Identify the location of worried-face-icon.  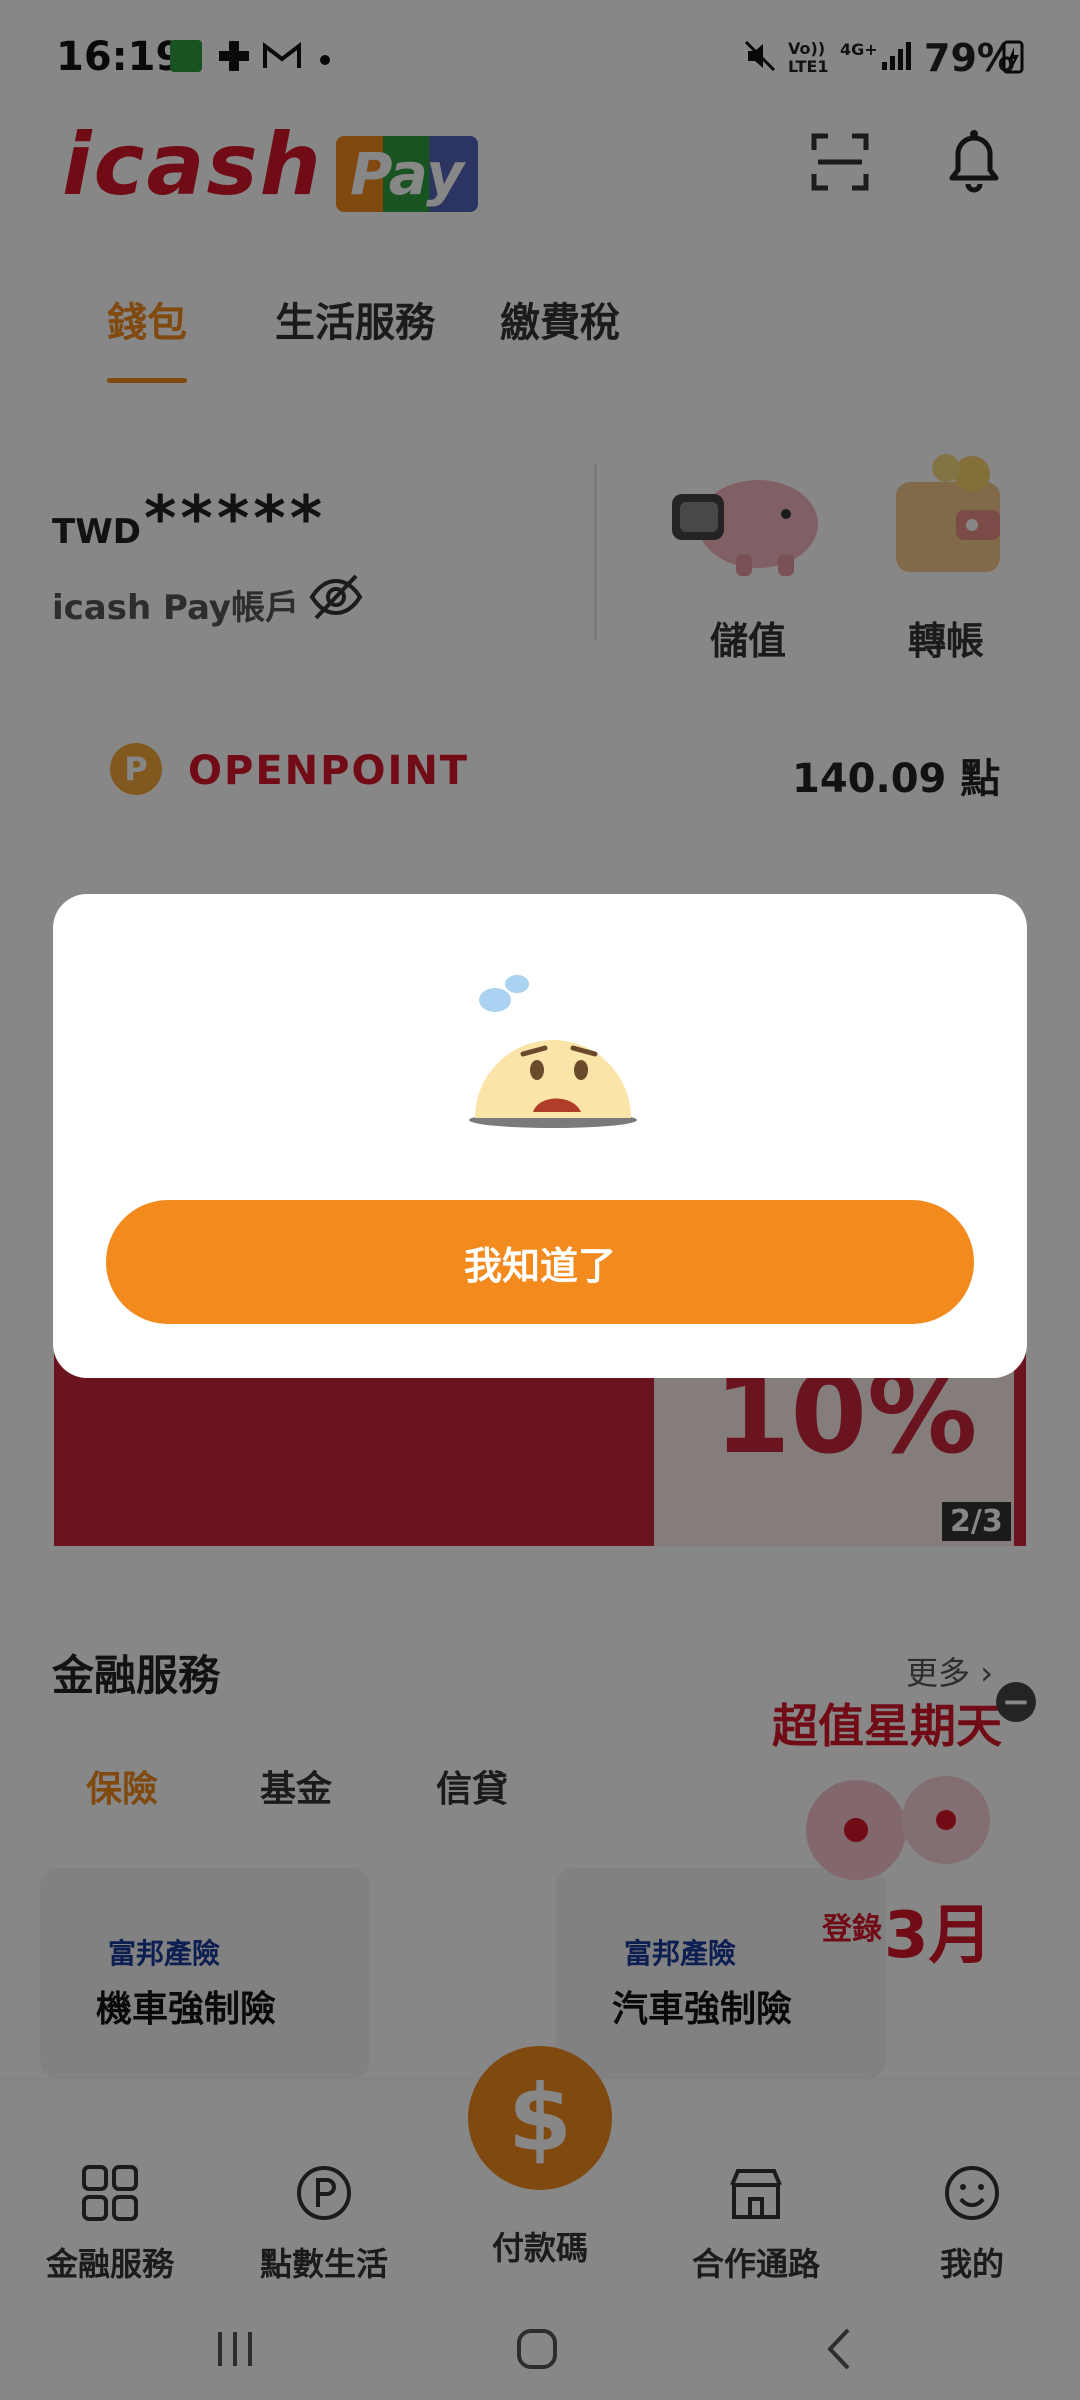
(553, 1051).